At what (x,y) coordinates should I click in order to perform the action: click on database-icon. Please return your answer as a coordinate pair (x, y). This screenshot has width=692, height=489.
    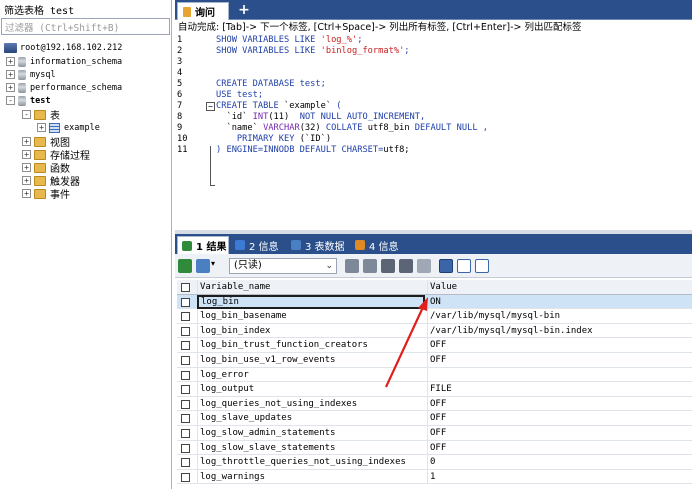
    Looking at the image, I should click on (22, 87).